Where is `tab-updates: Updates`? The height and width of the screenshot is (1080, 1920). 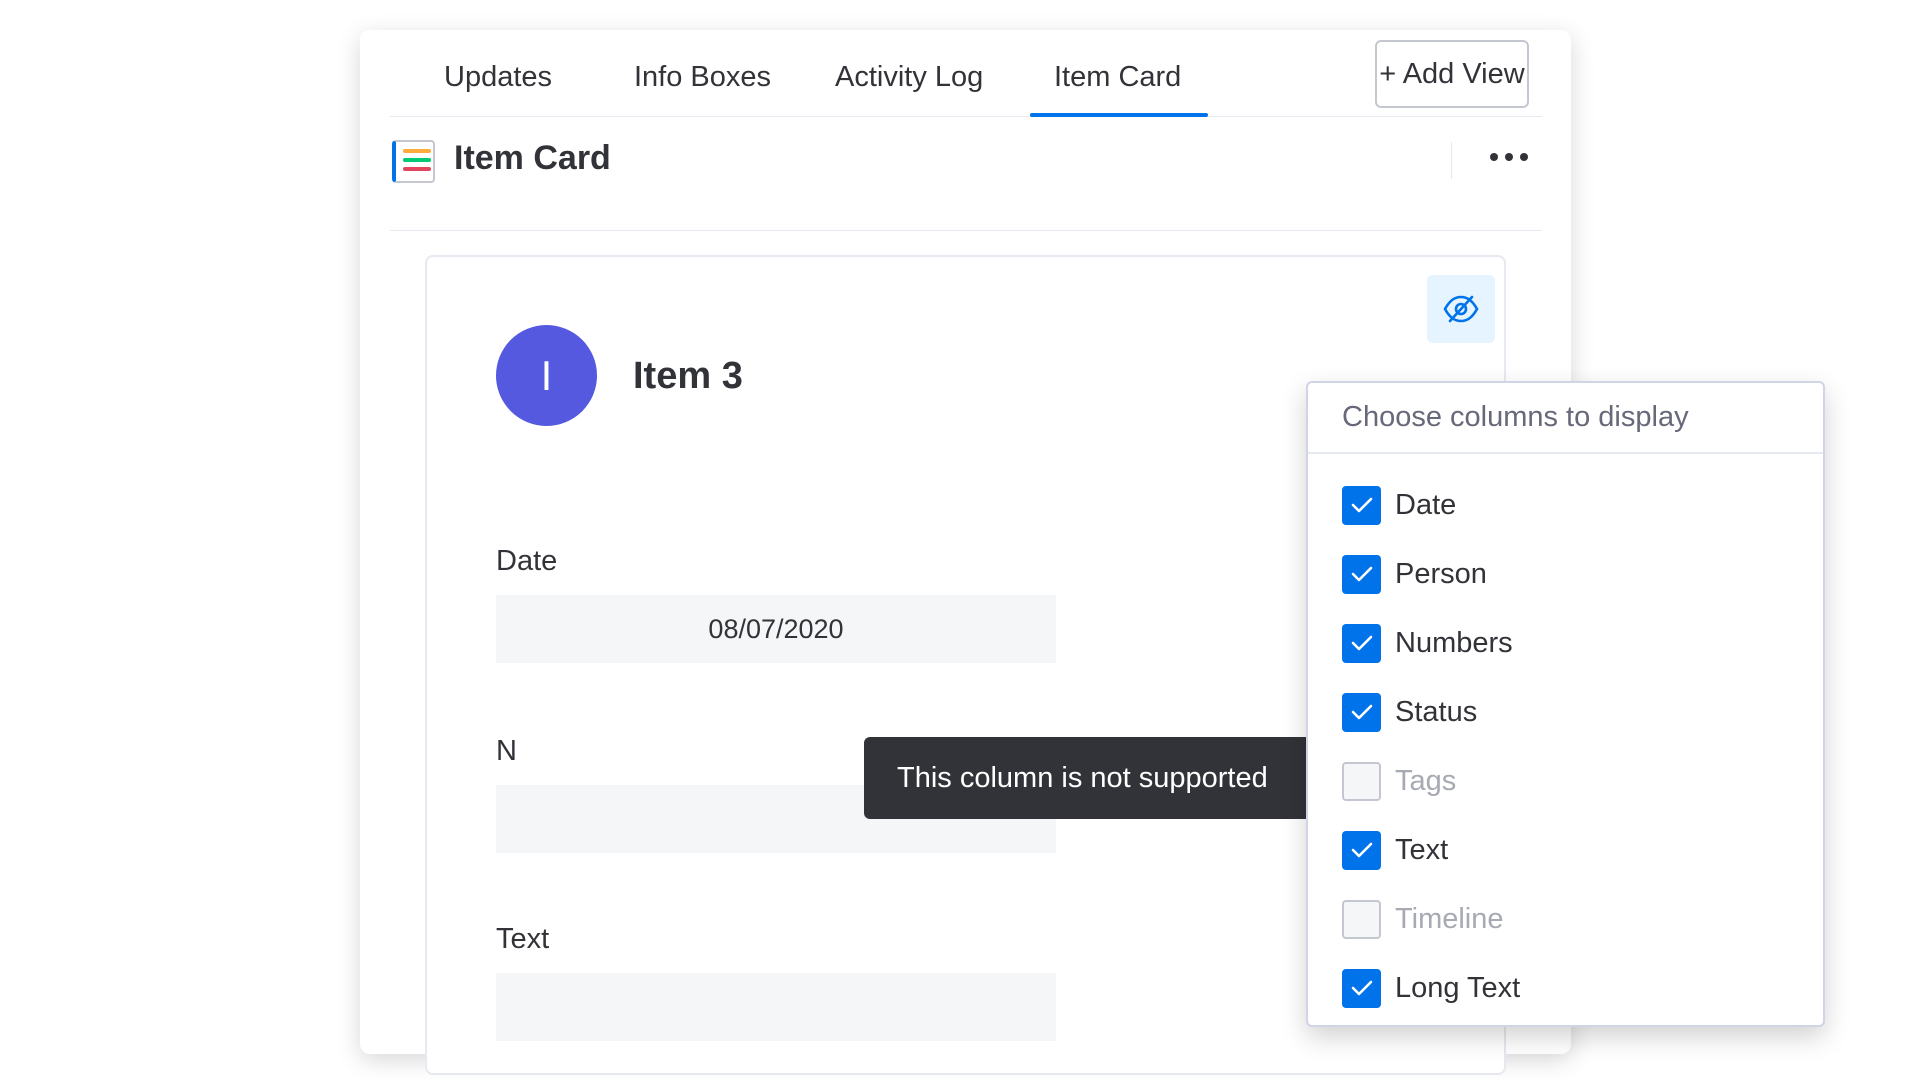 tab-updates: Updates is located at coordinates (498, 77).